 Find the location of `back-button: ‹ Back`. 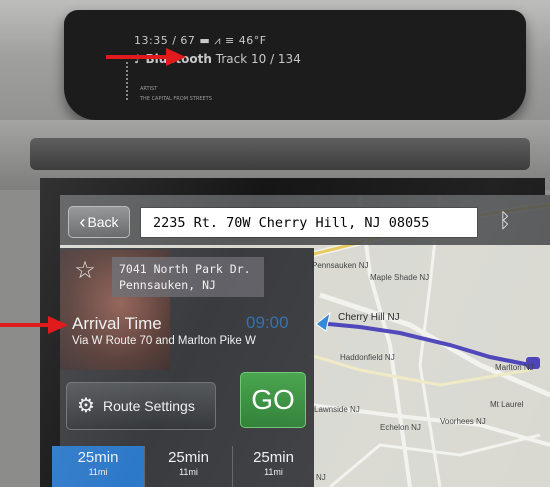

back-button: ‹ Back is located at coordinates (99, 222).